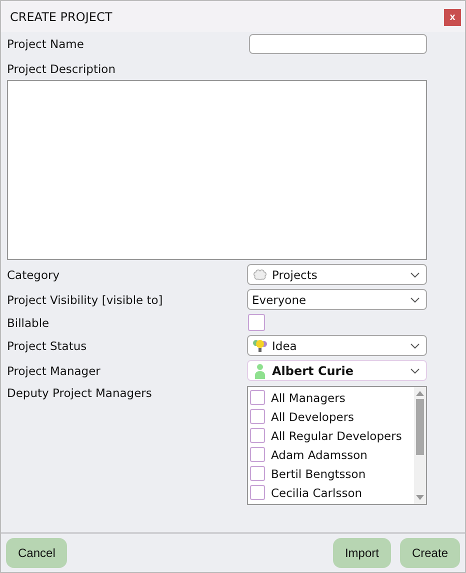 This screenshot has width=466, height=573. What do you see at coordinates (338, 44) in the screenshot?
I see `input-field` at bounding box center [338, 44].